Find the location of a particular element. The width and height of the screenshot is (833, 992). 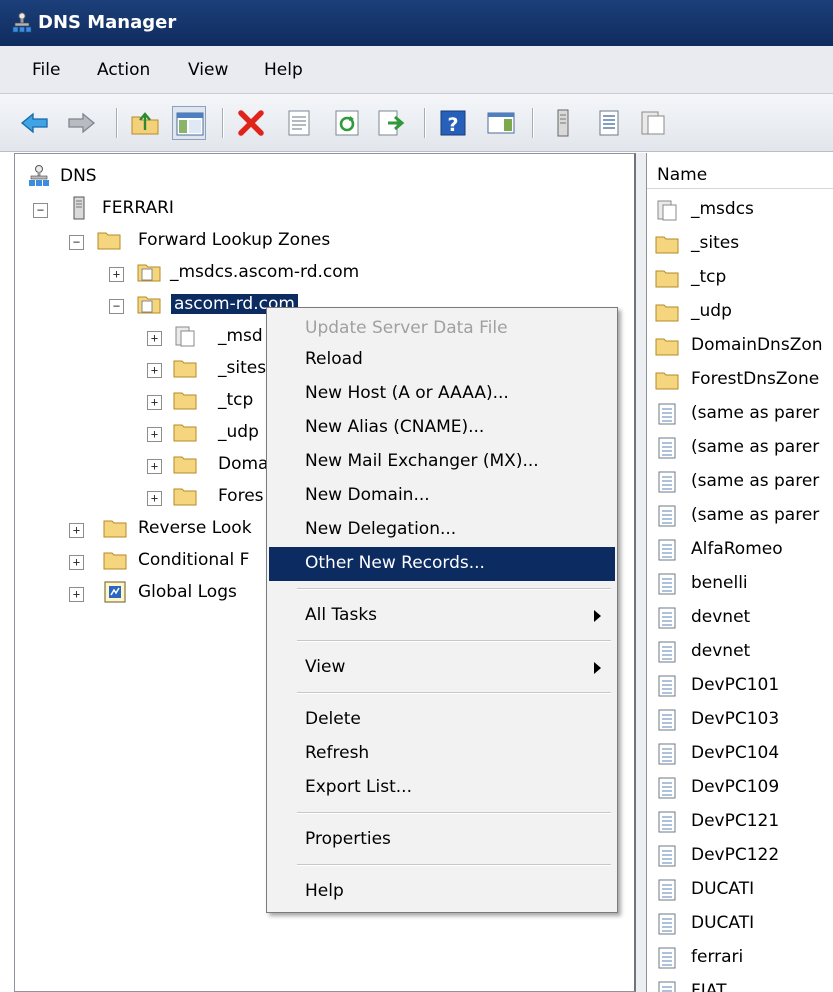

forward-button is located at coordinates (81, 123).